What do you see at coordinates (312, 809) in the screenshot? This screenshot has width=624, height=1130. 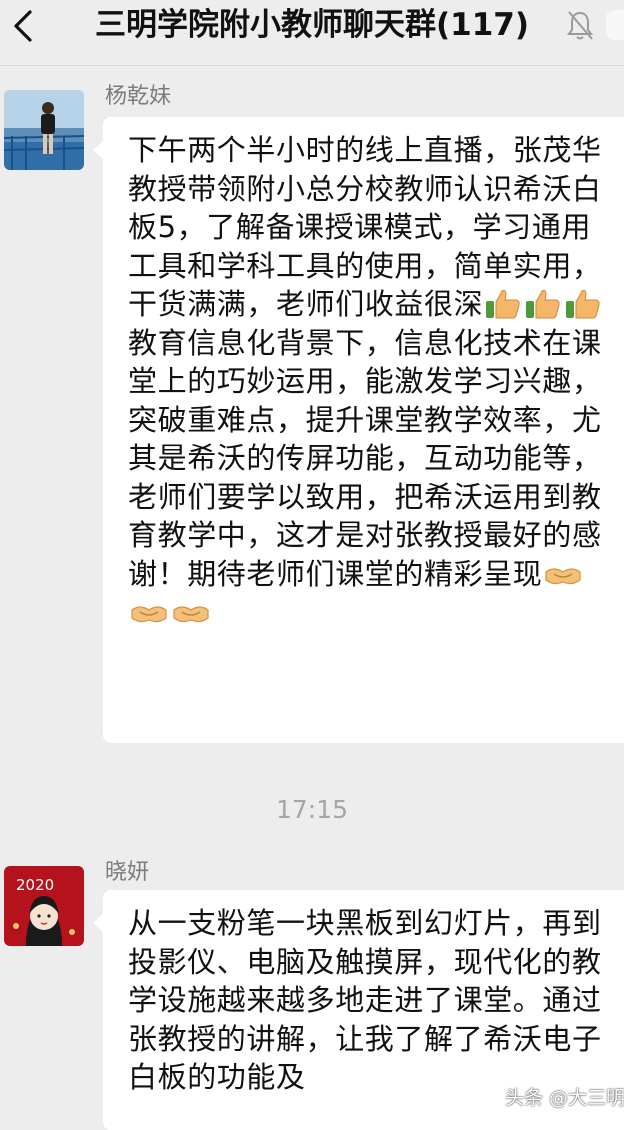 I see `message-timestamp: 17:15` at bounding box center [312, 809].